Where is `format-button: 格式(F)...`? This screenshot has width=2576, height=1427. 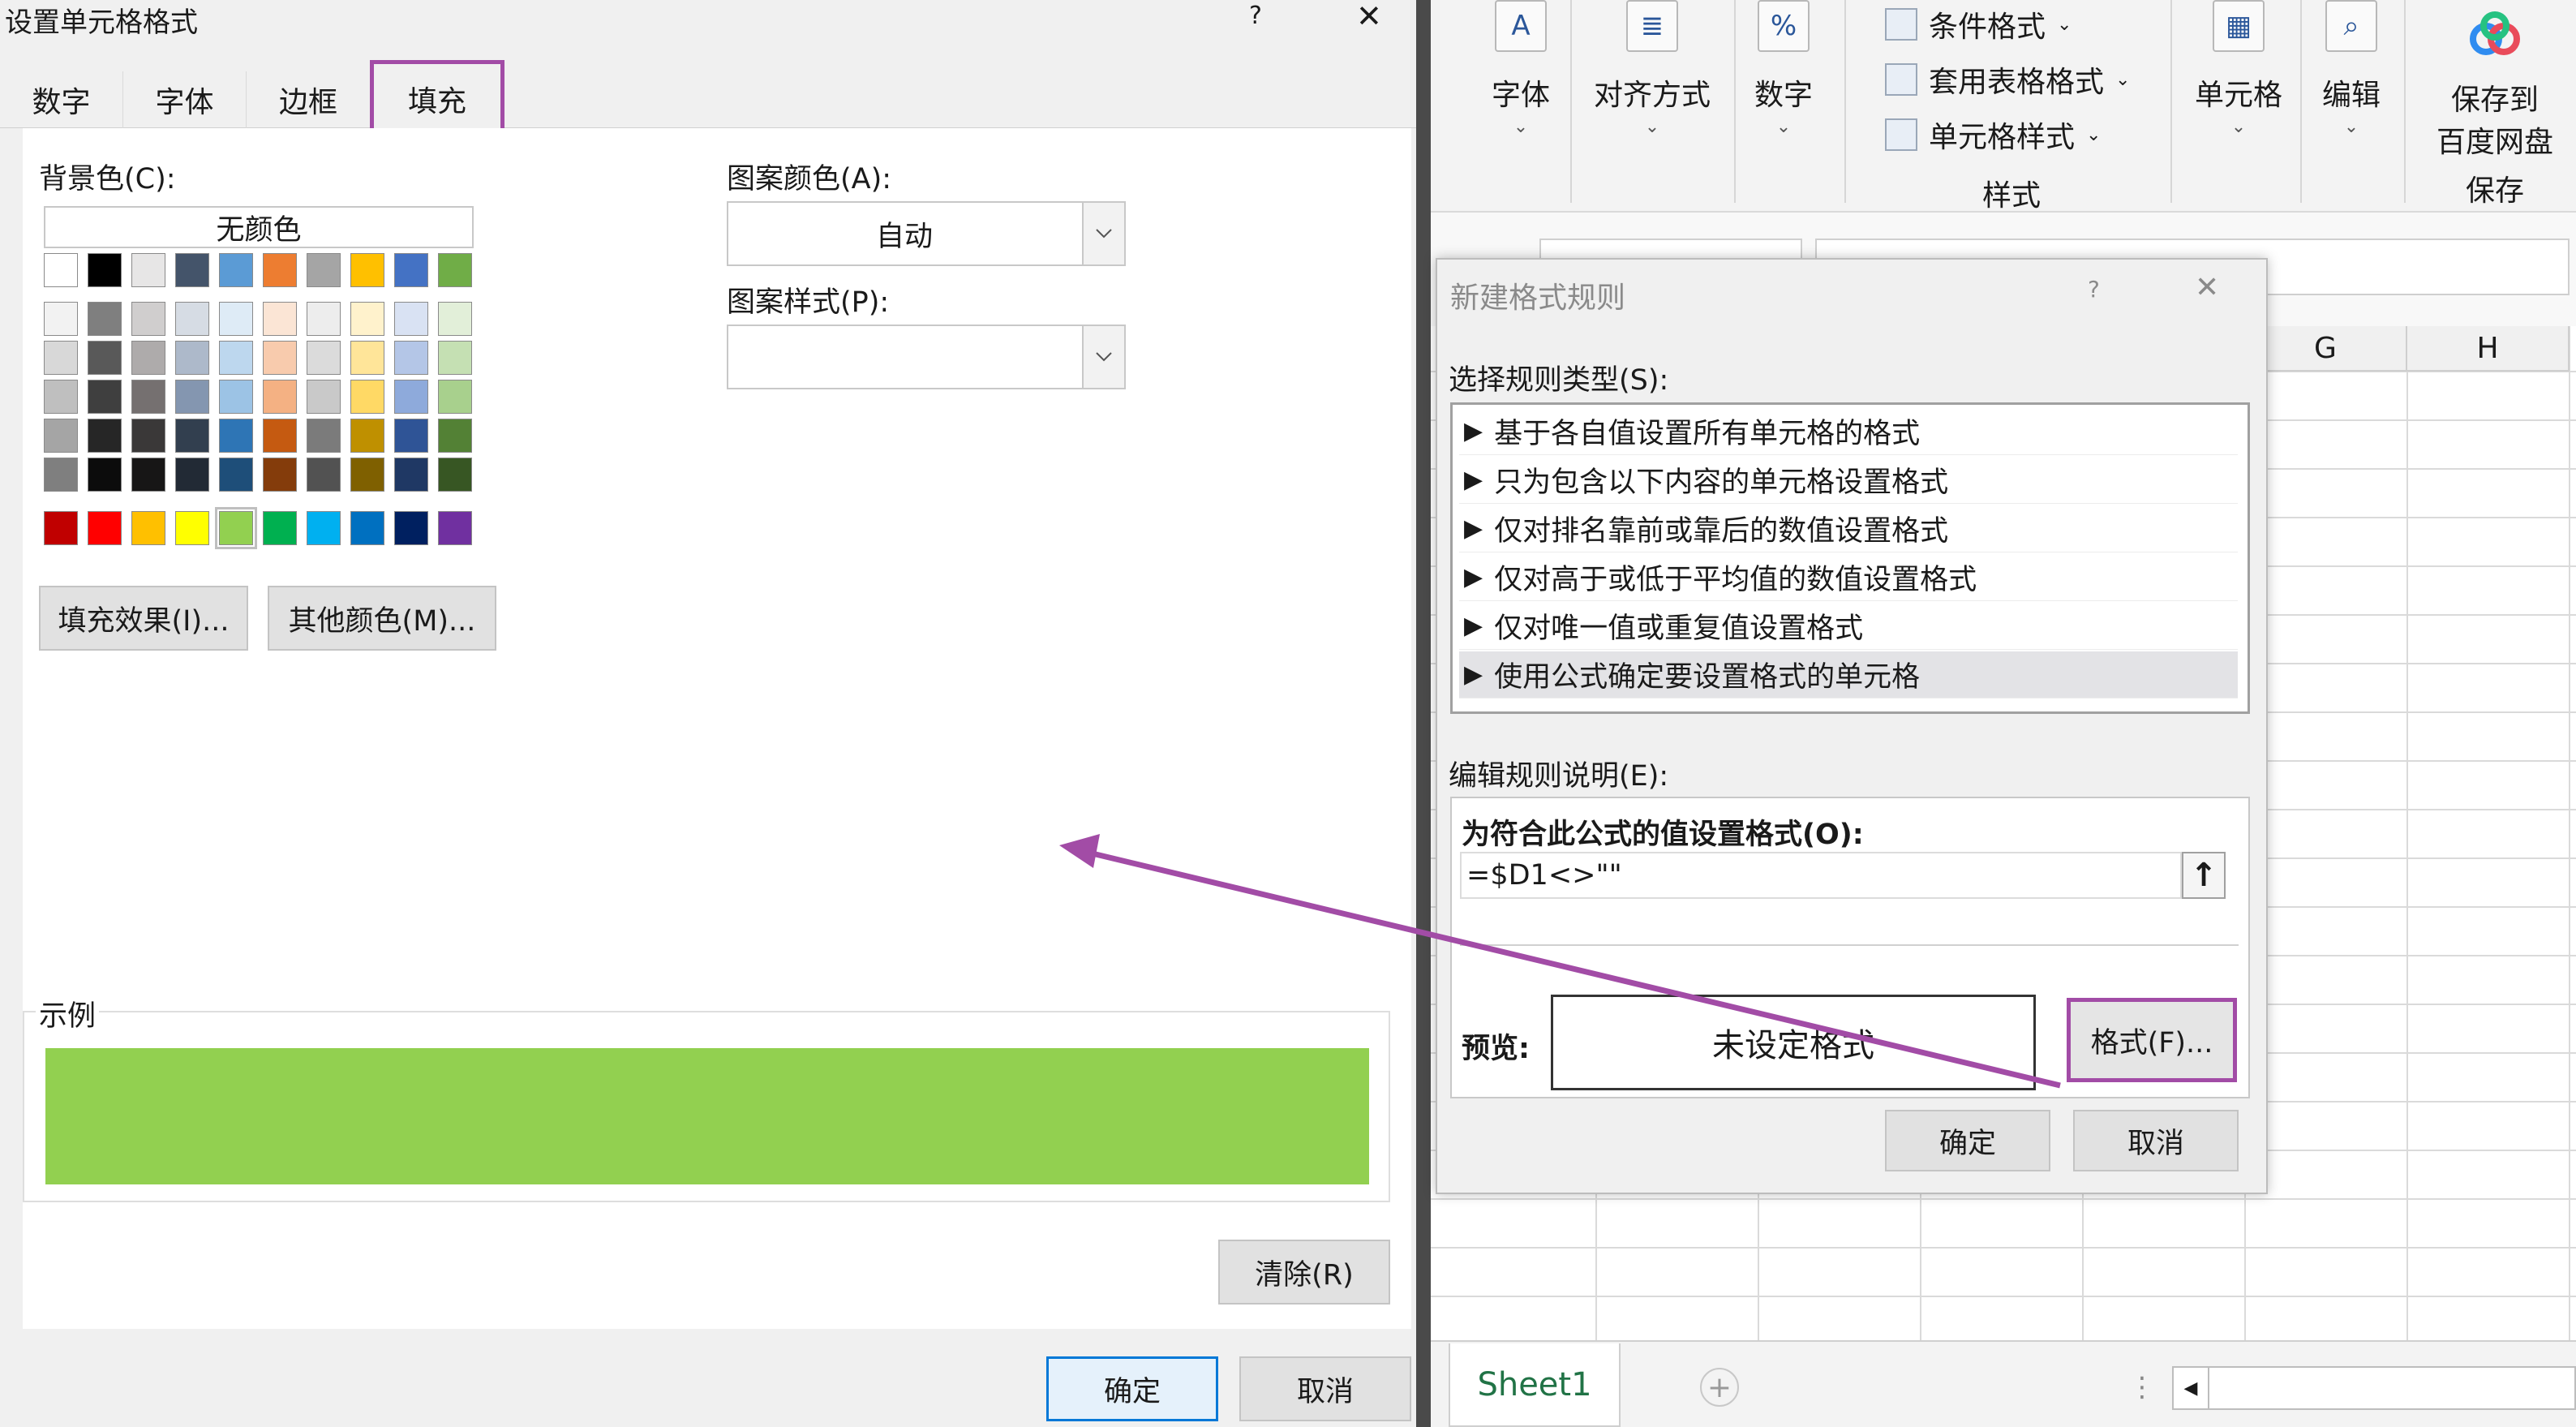
format-button: 格式(F)... is located at coordinates (2152, 1040).